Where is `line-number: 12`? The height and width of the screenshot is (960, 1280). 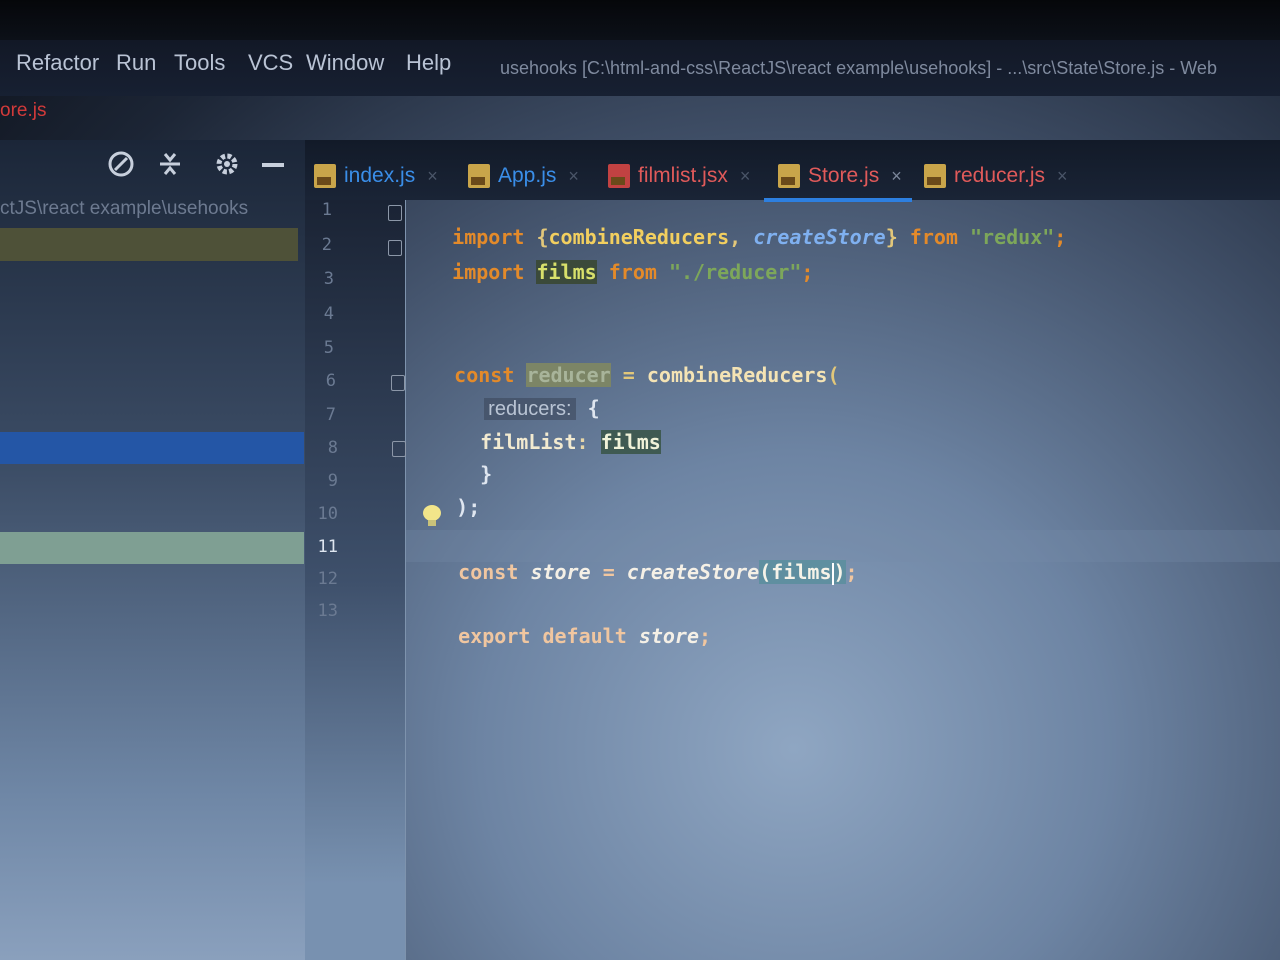
line-number: 12 is located at coordinates (327, 579).